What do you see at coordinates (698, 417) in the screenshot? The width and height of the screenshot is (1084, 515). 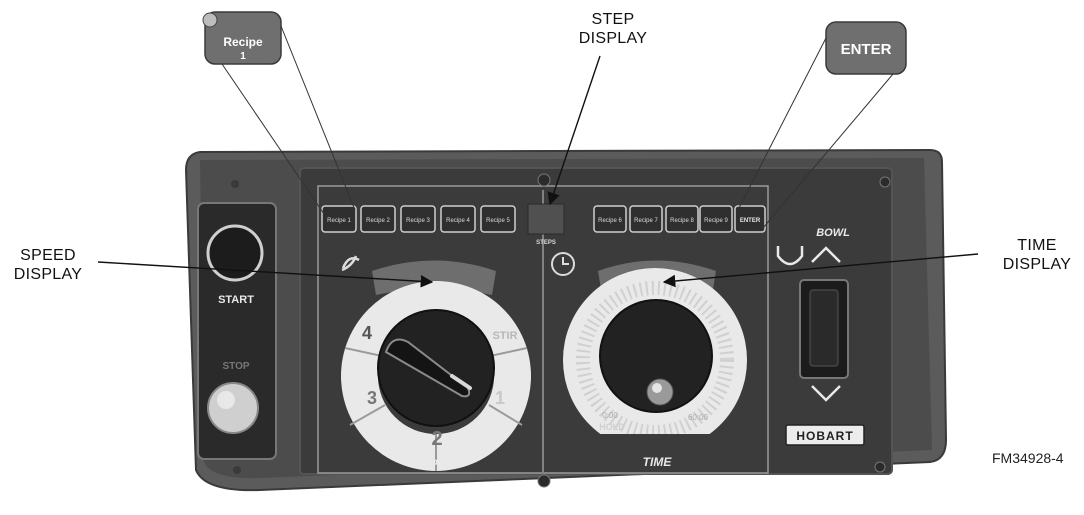 I see `time-max-label: 60:00` at bounding box center [698, 417].